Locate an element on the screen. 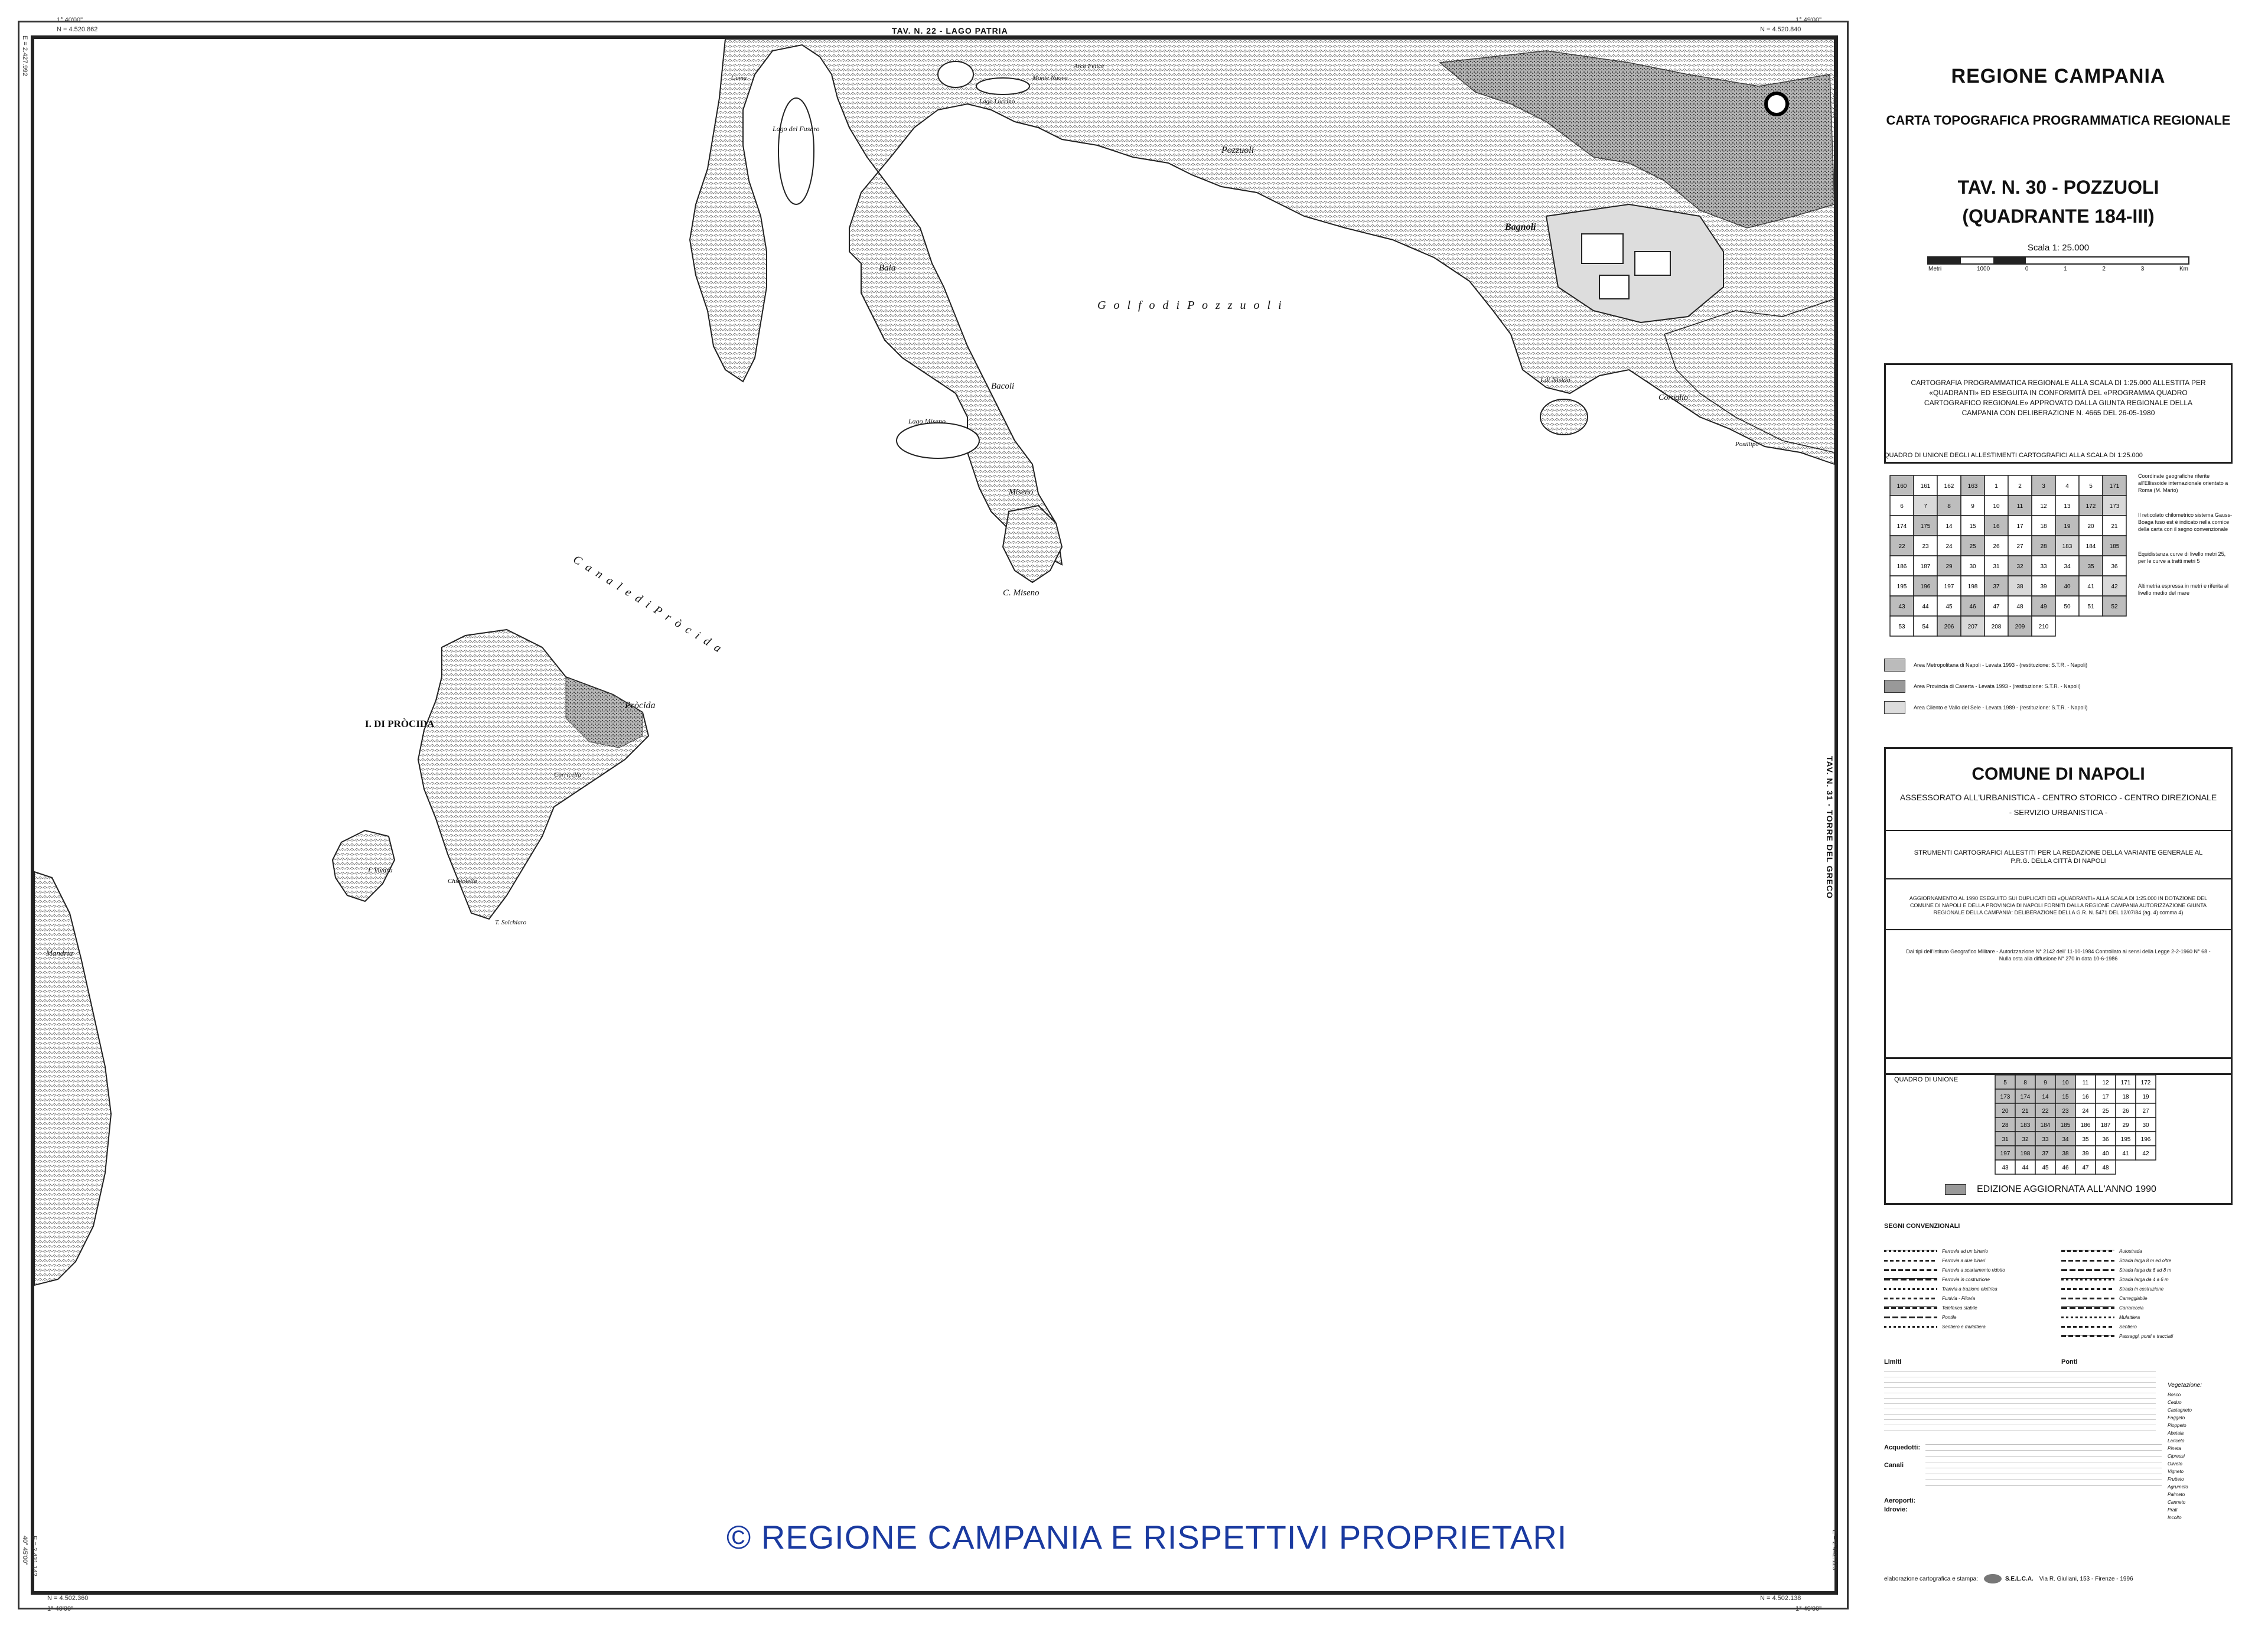 The height and width of the screenshot is (1639, 2268). quadro-cell-number: 46 is located at coordinates (1972, 607).